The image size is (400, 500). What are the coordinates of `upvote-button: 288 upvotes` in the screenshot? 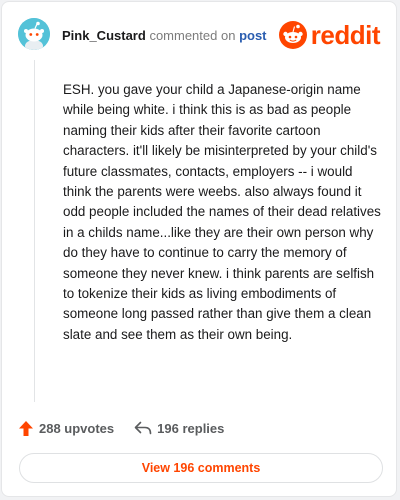 It's located at (66, 428).